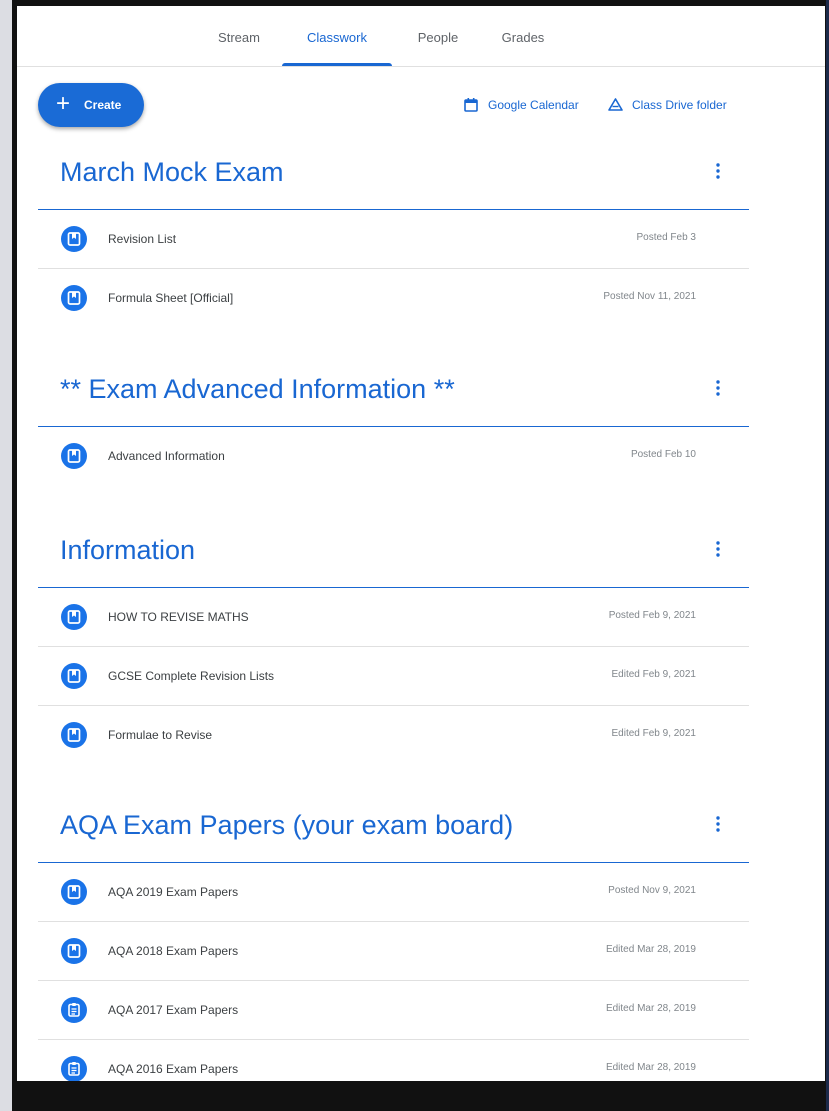 Image resolution: width=829 pixels, height=1111 pixels. I want to click on assignment-row: AQA 2016 Exam Papers Edited Mar 28, 2019, so click(393, 1060).